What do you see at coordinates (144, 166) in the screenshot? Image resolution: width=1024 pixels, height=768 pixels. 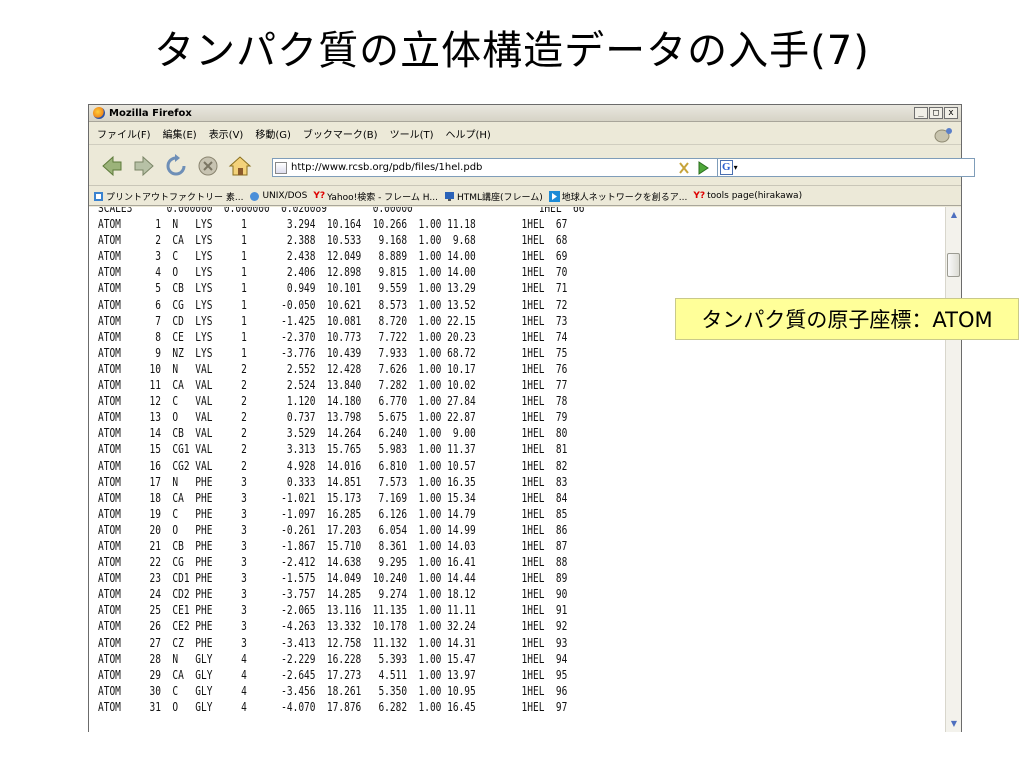 I see `forward-arrow-icon` at bounding box center [144, 166].